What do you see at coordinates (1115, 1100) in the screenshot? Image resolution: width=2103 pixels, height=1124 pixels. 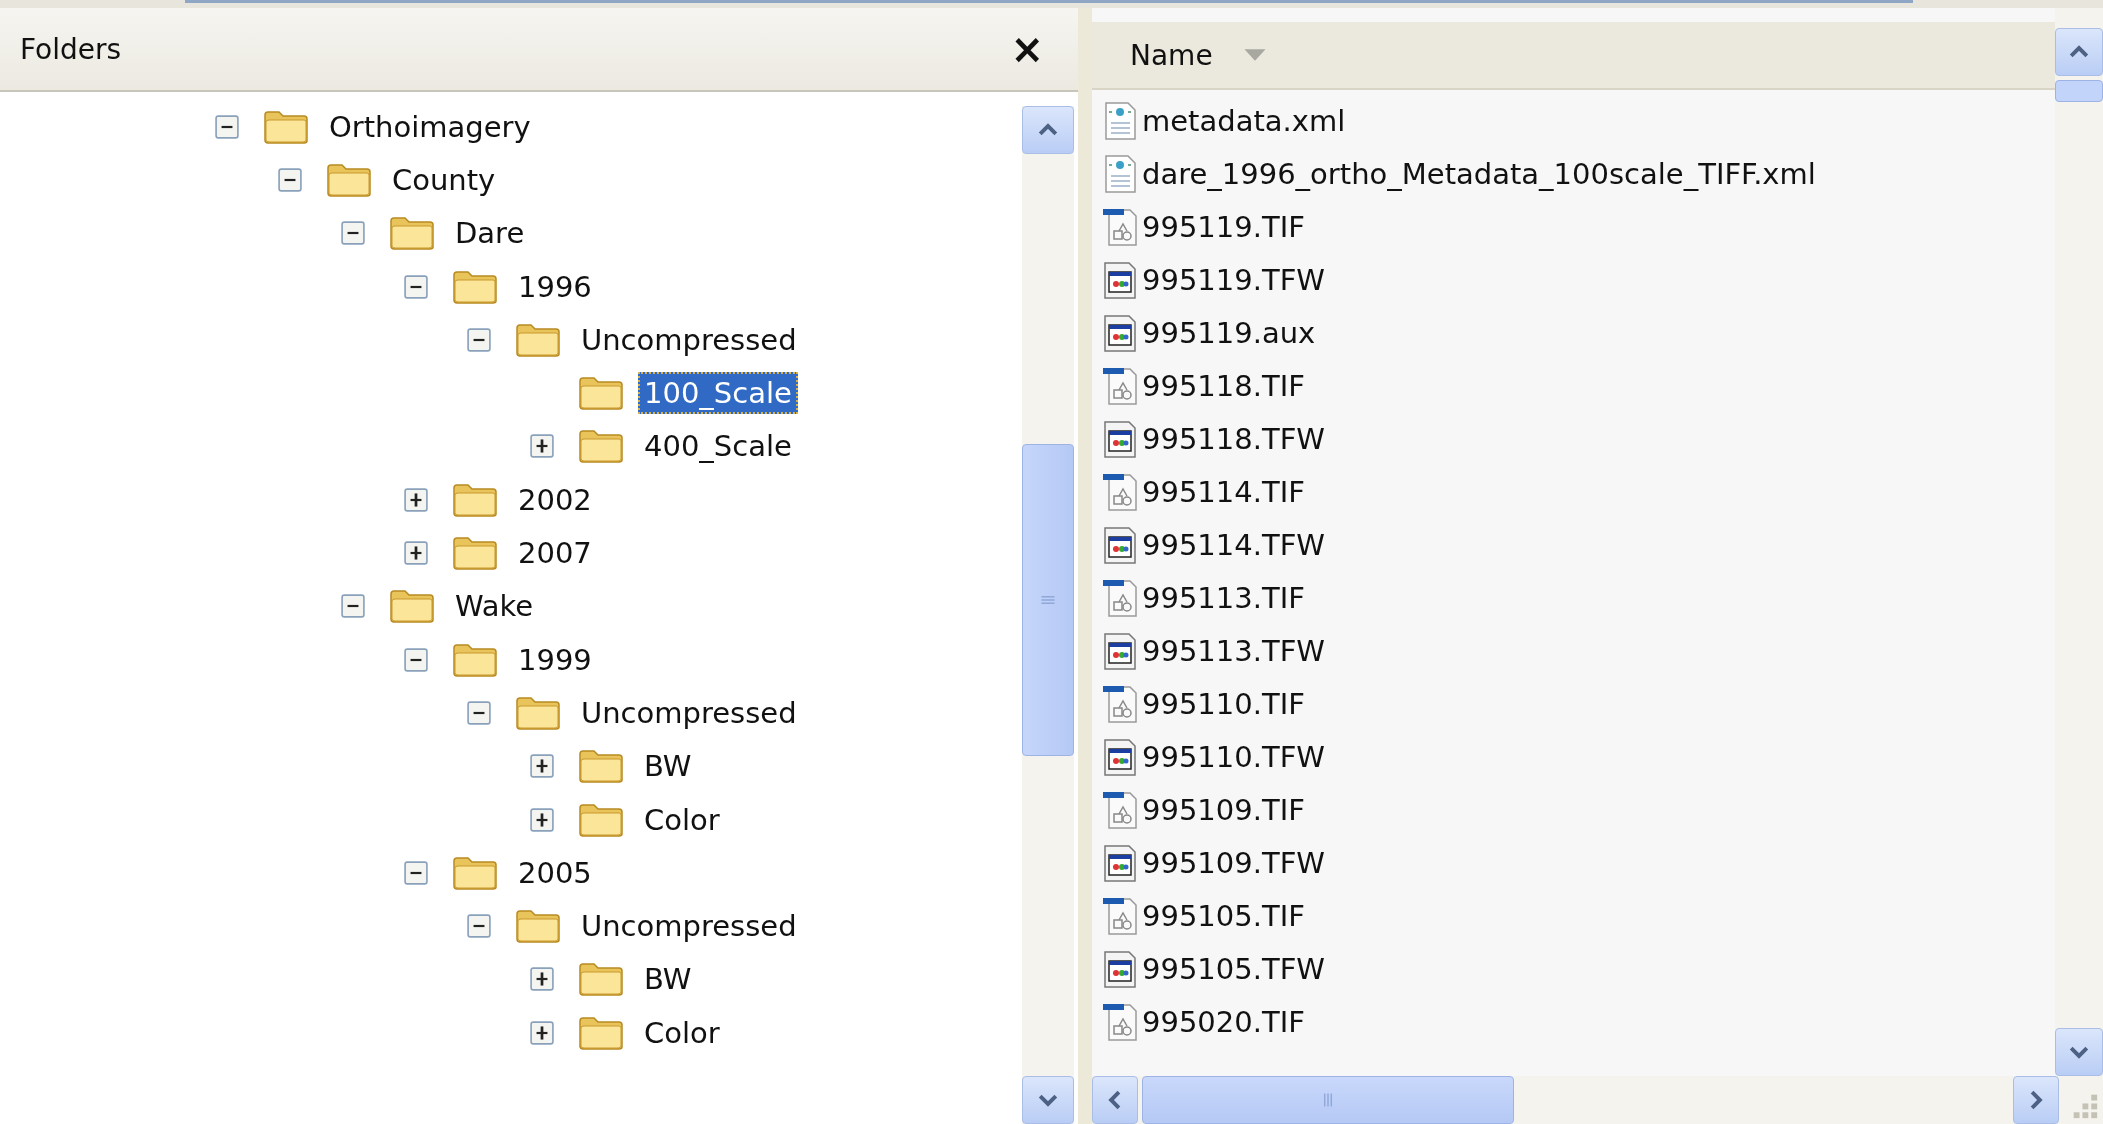 I see `scroll-left-button` at bounding box center [1115, 1100].